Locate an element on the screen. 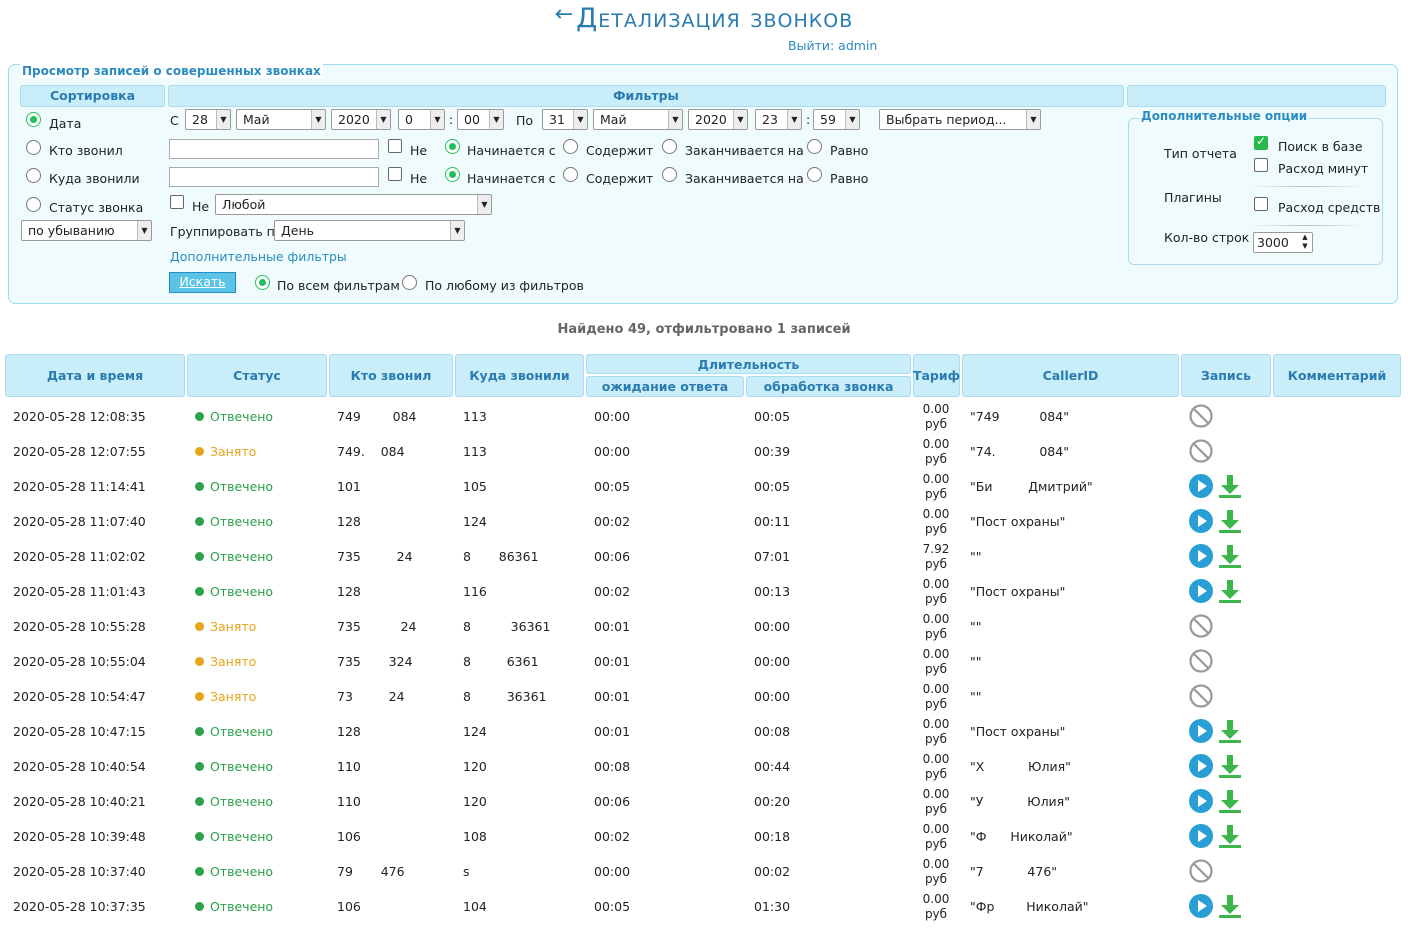  filter-panel-legend: Просмотр записей о совершенных звонках is located at coordinates (171, 71).